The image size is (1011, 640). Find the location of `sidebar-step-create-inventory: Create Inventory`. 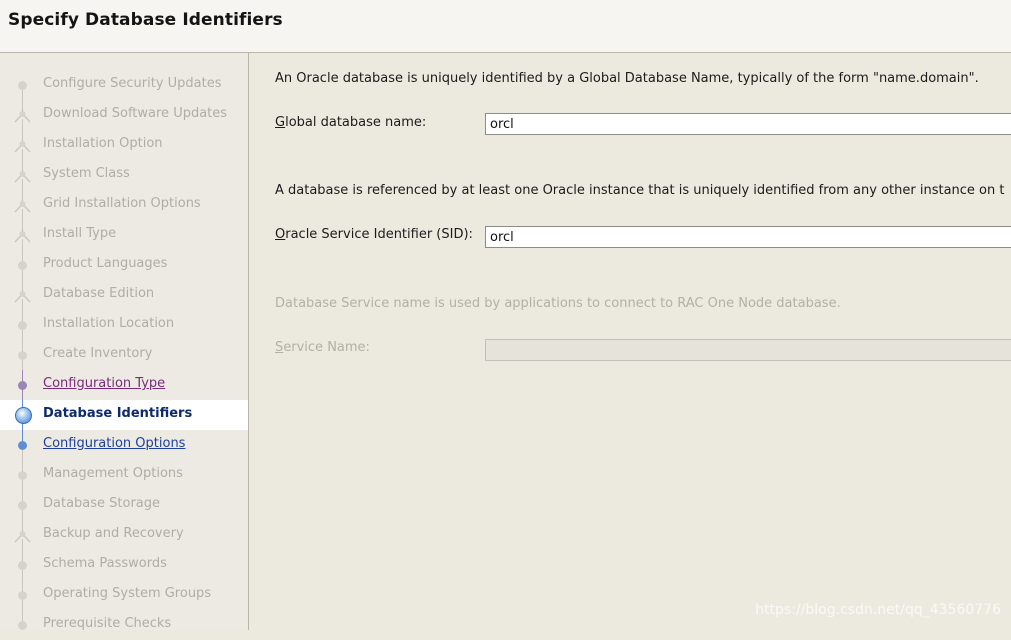

sidebar-step-create-inventory: Create Inventory is located at coordinates (124, 355).